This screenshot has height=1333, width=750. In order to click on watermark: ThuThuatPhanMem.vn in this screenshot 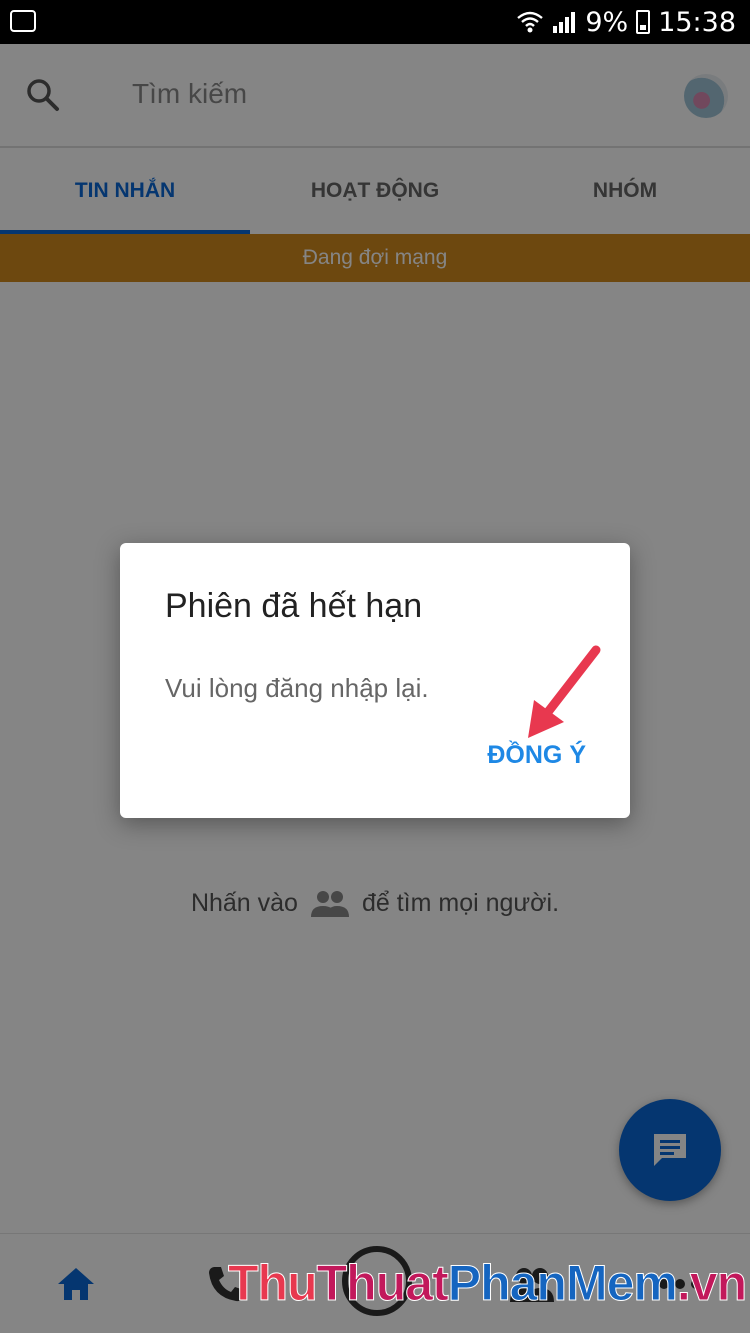, I will do `click(488, 1283)`.